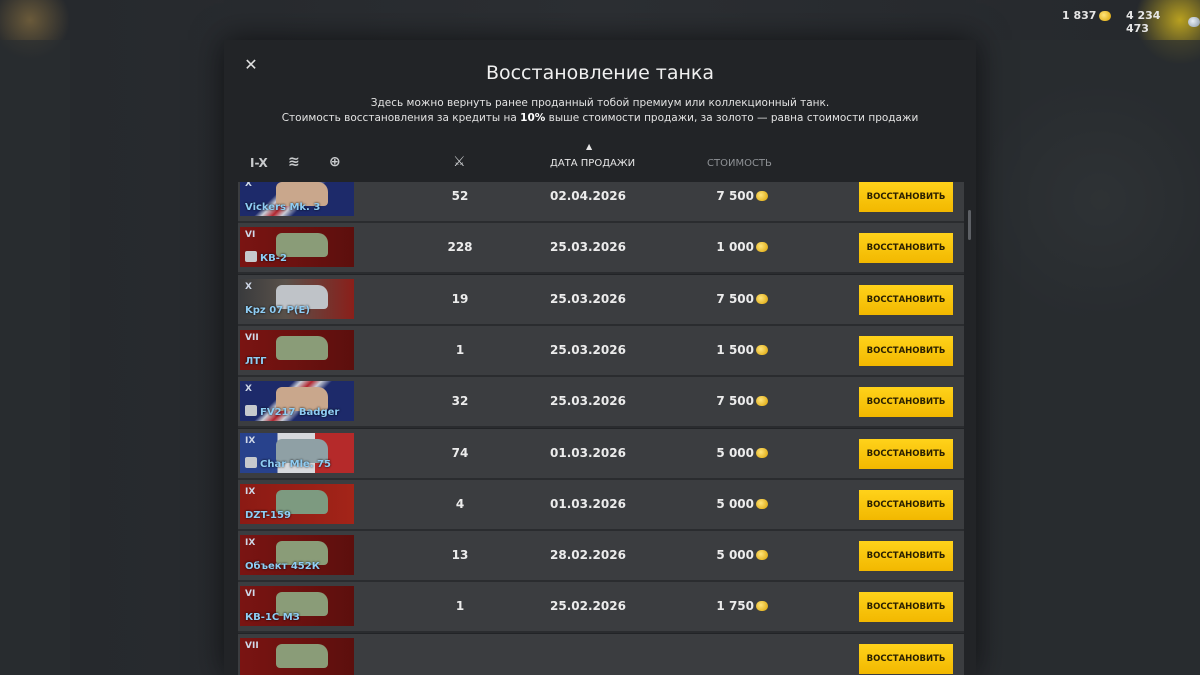 Image resolution: width=1200 pixels, height=675 pixels. I want to click on tank-name-text: FV217 Badger, so click(300, 413).